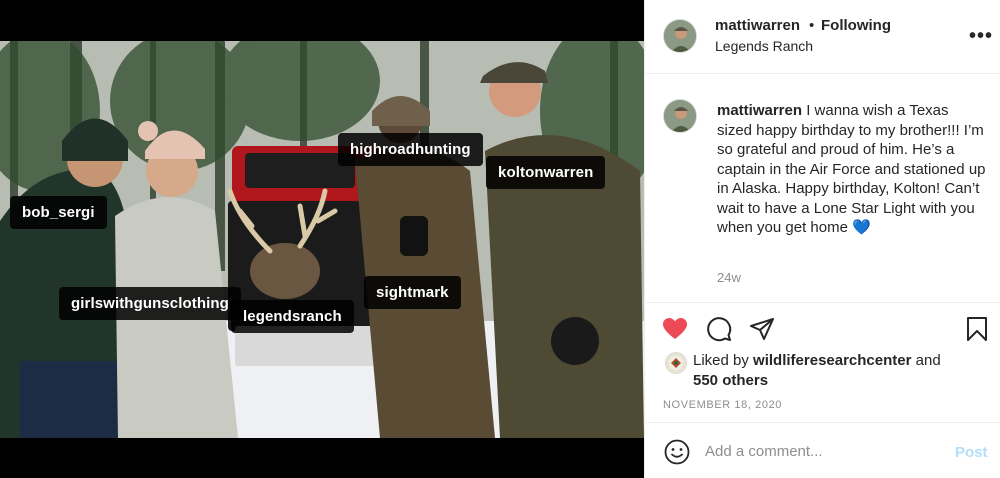 The image size is (1000, 478). What do you see at coordinates (675, 329) in the screenshot?
I see `heart-icon` at bounding box center [675, 329].